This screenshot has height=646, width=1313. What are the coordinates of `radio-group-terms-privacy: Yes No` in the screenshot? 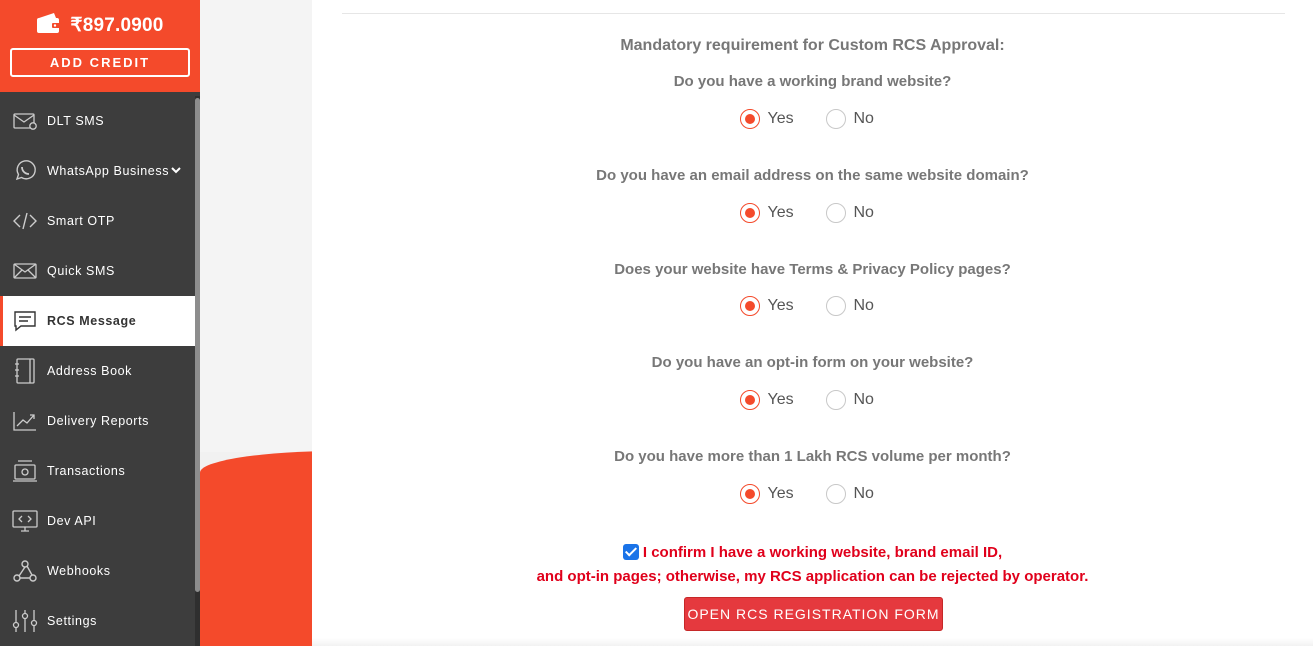 It's located at (812, 306).